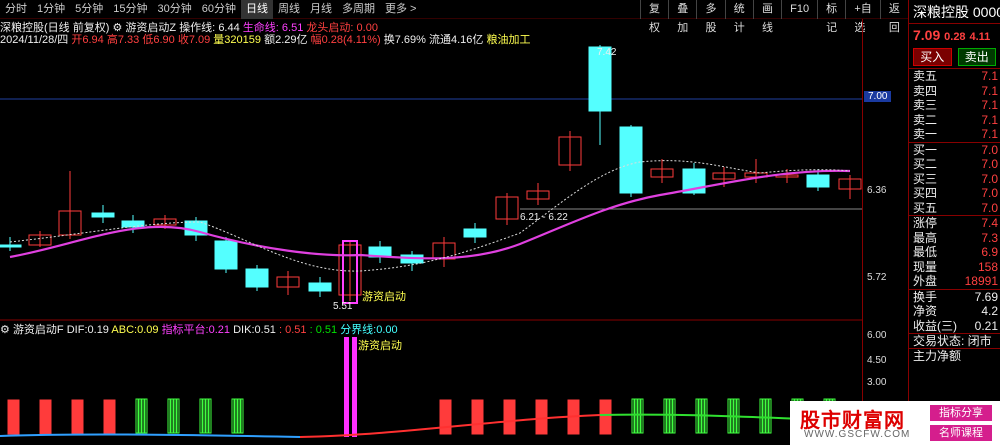 This screenshot has width=1000, height=445. I want to click on tool-button: 返回, so click(893, 17).